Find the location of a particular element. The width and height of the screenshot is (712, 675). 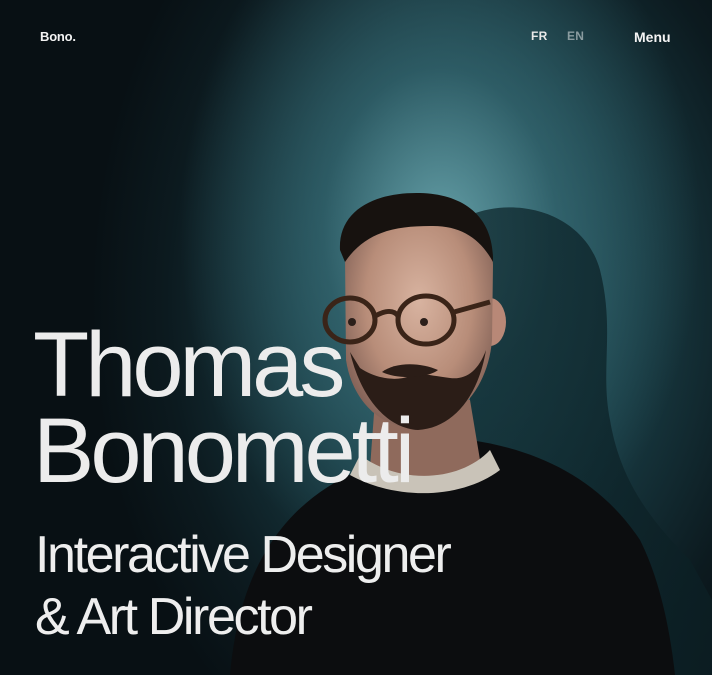

site-logo: Bono. is located at coordinates (58, 36).